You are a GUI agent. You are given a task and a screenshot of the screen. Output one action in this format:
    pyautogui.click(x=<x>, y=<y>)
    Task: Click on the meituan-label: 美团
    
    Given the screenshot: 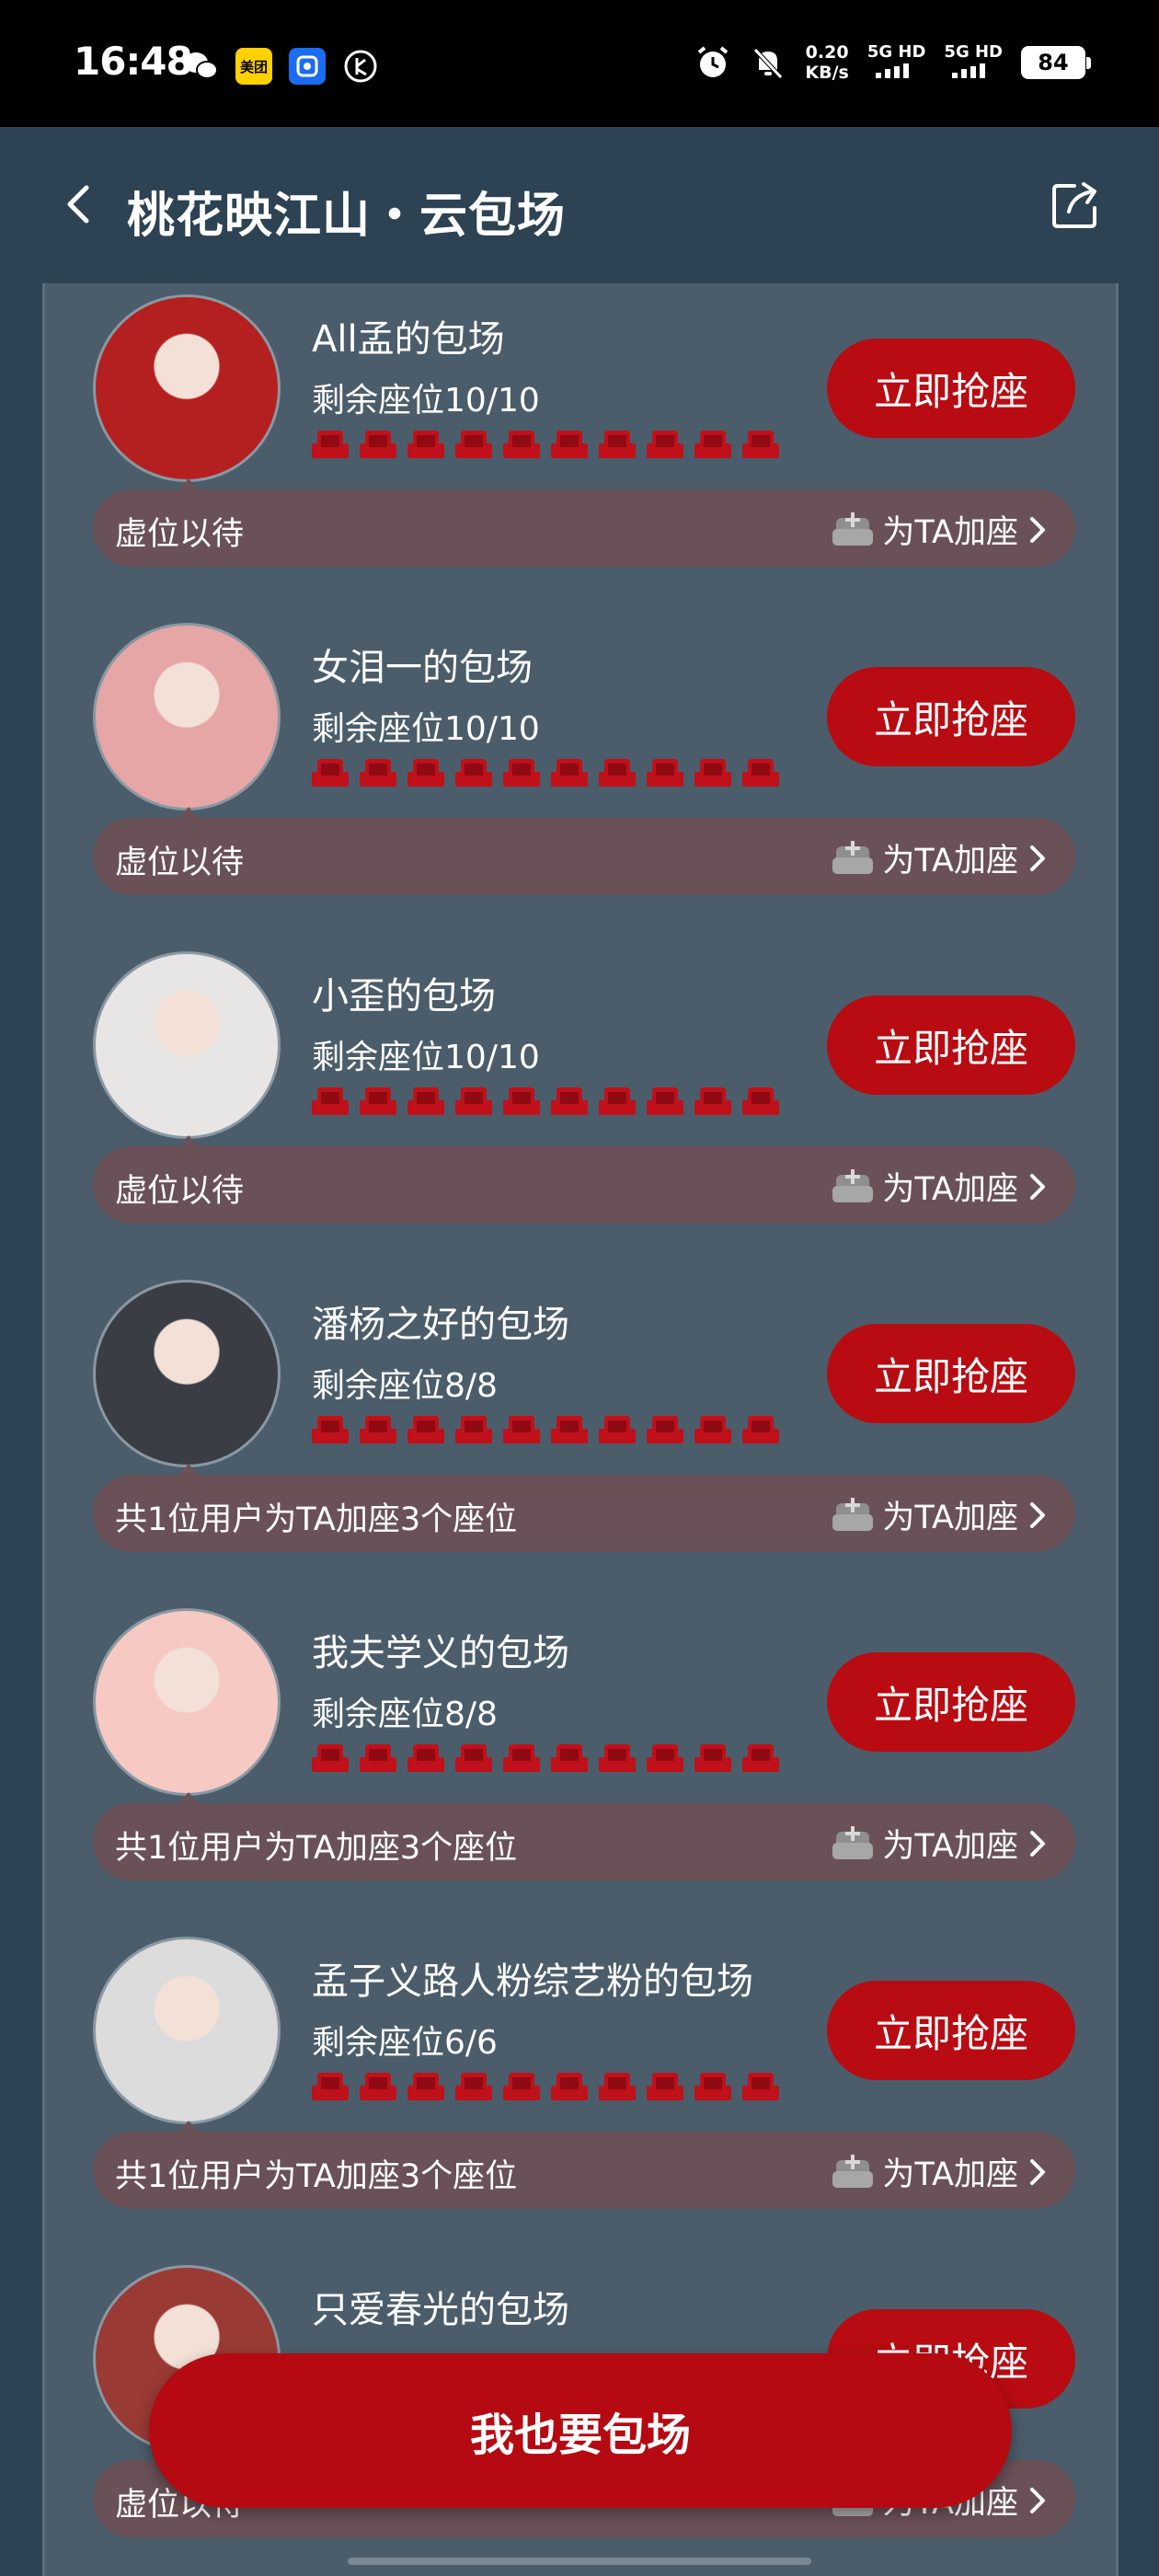 What is the action you would take?
    pyautogui.click(x=253, y=66)
    